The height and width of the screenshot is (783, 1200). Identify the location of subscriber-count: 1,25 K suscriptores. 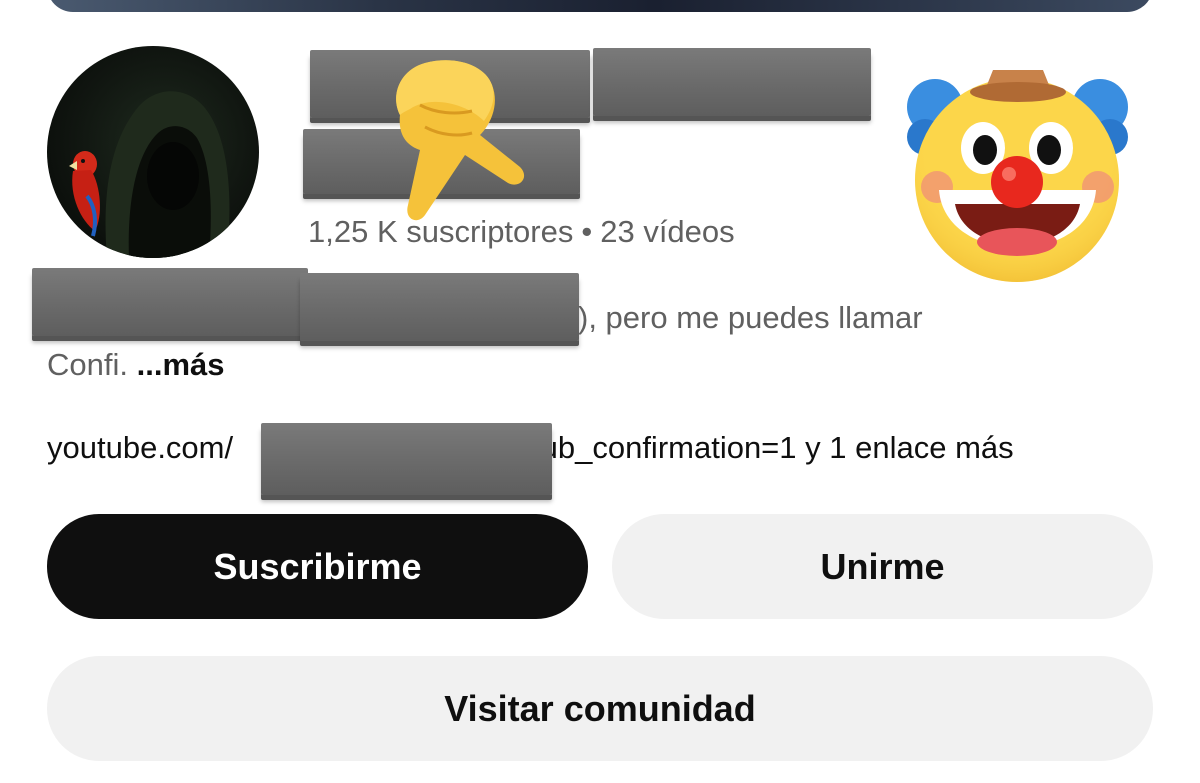
(441, 231).